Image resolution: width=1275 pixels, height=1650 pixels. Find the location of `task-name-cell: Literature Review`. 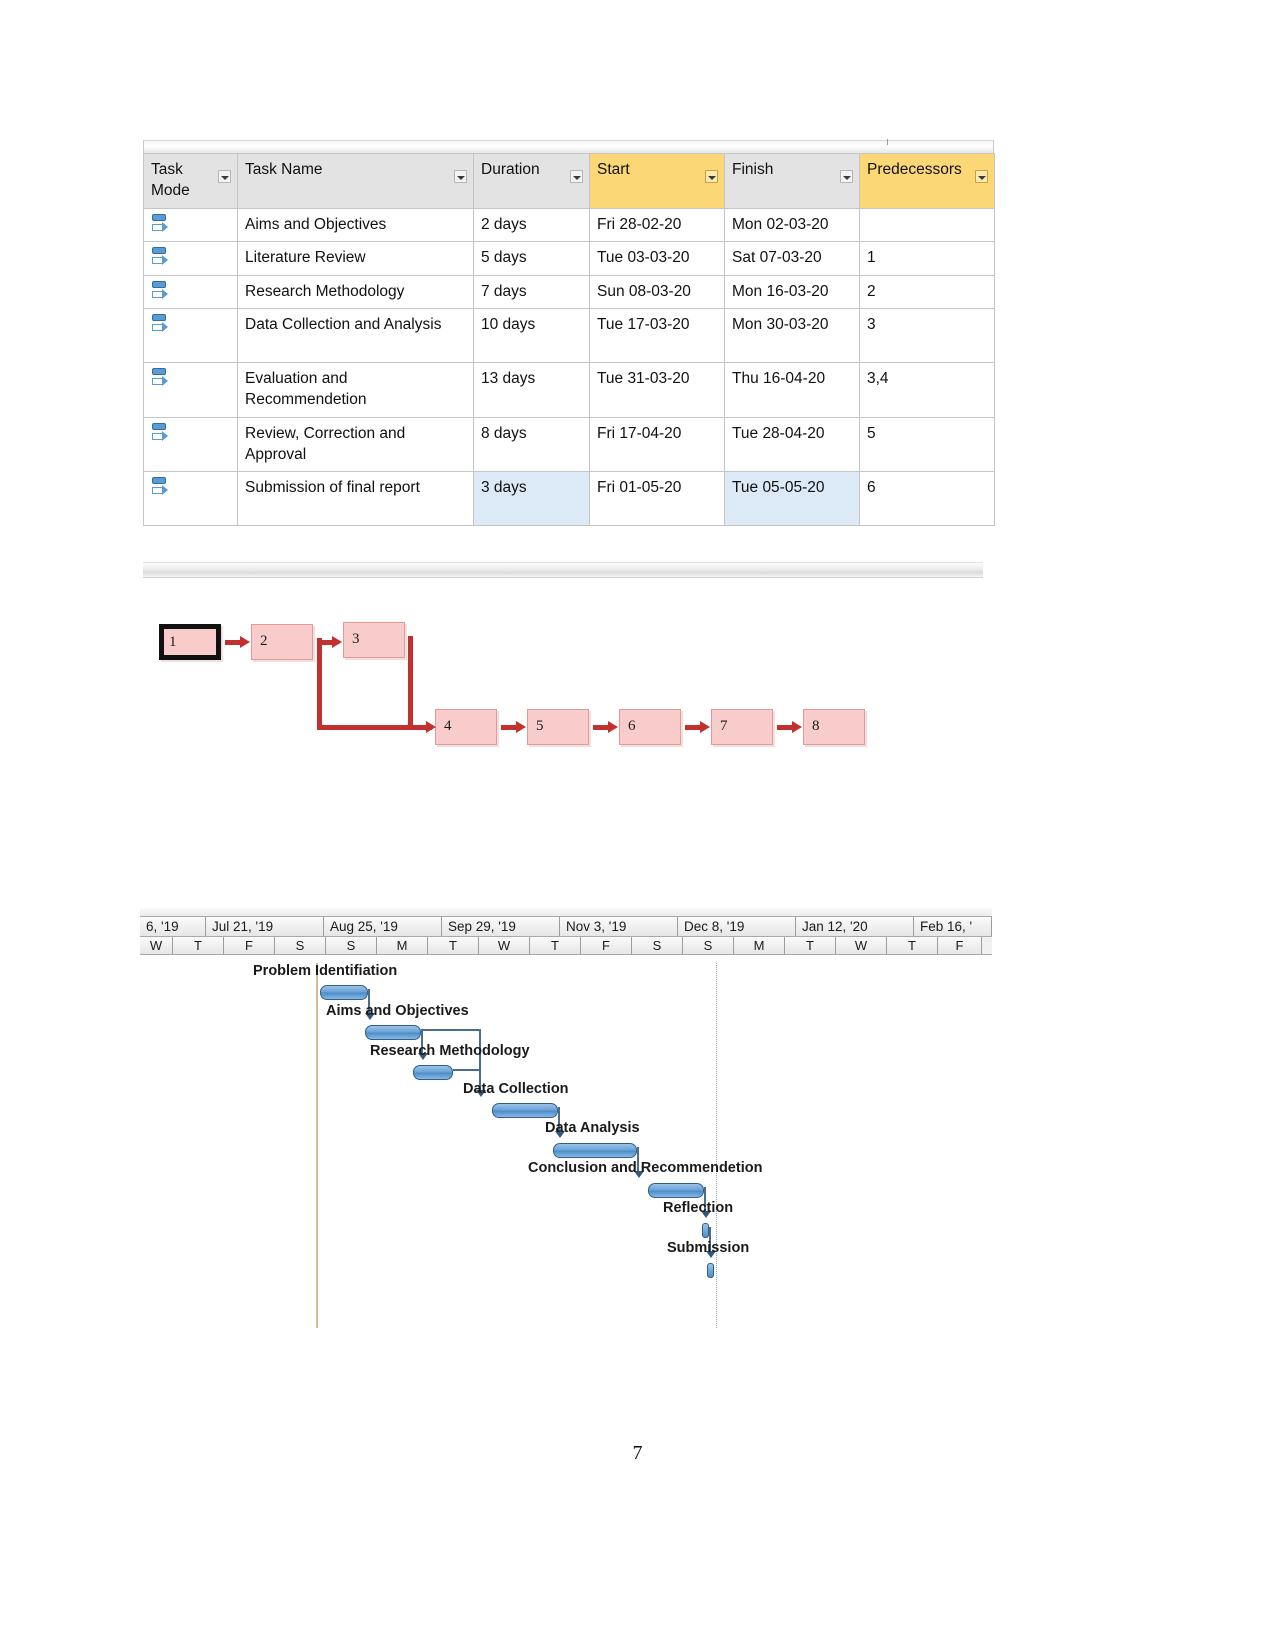

task-name-cell: Literature Review is located at coordinates (355, 258).